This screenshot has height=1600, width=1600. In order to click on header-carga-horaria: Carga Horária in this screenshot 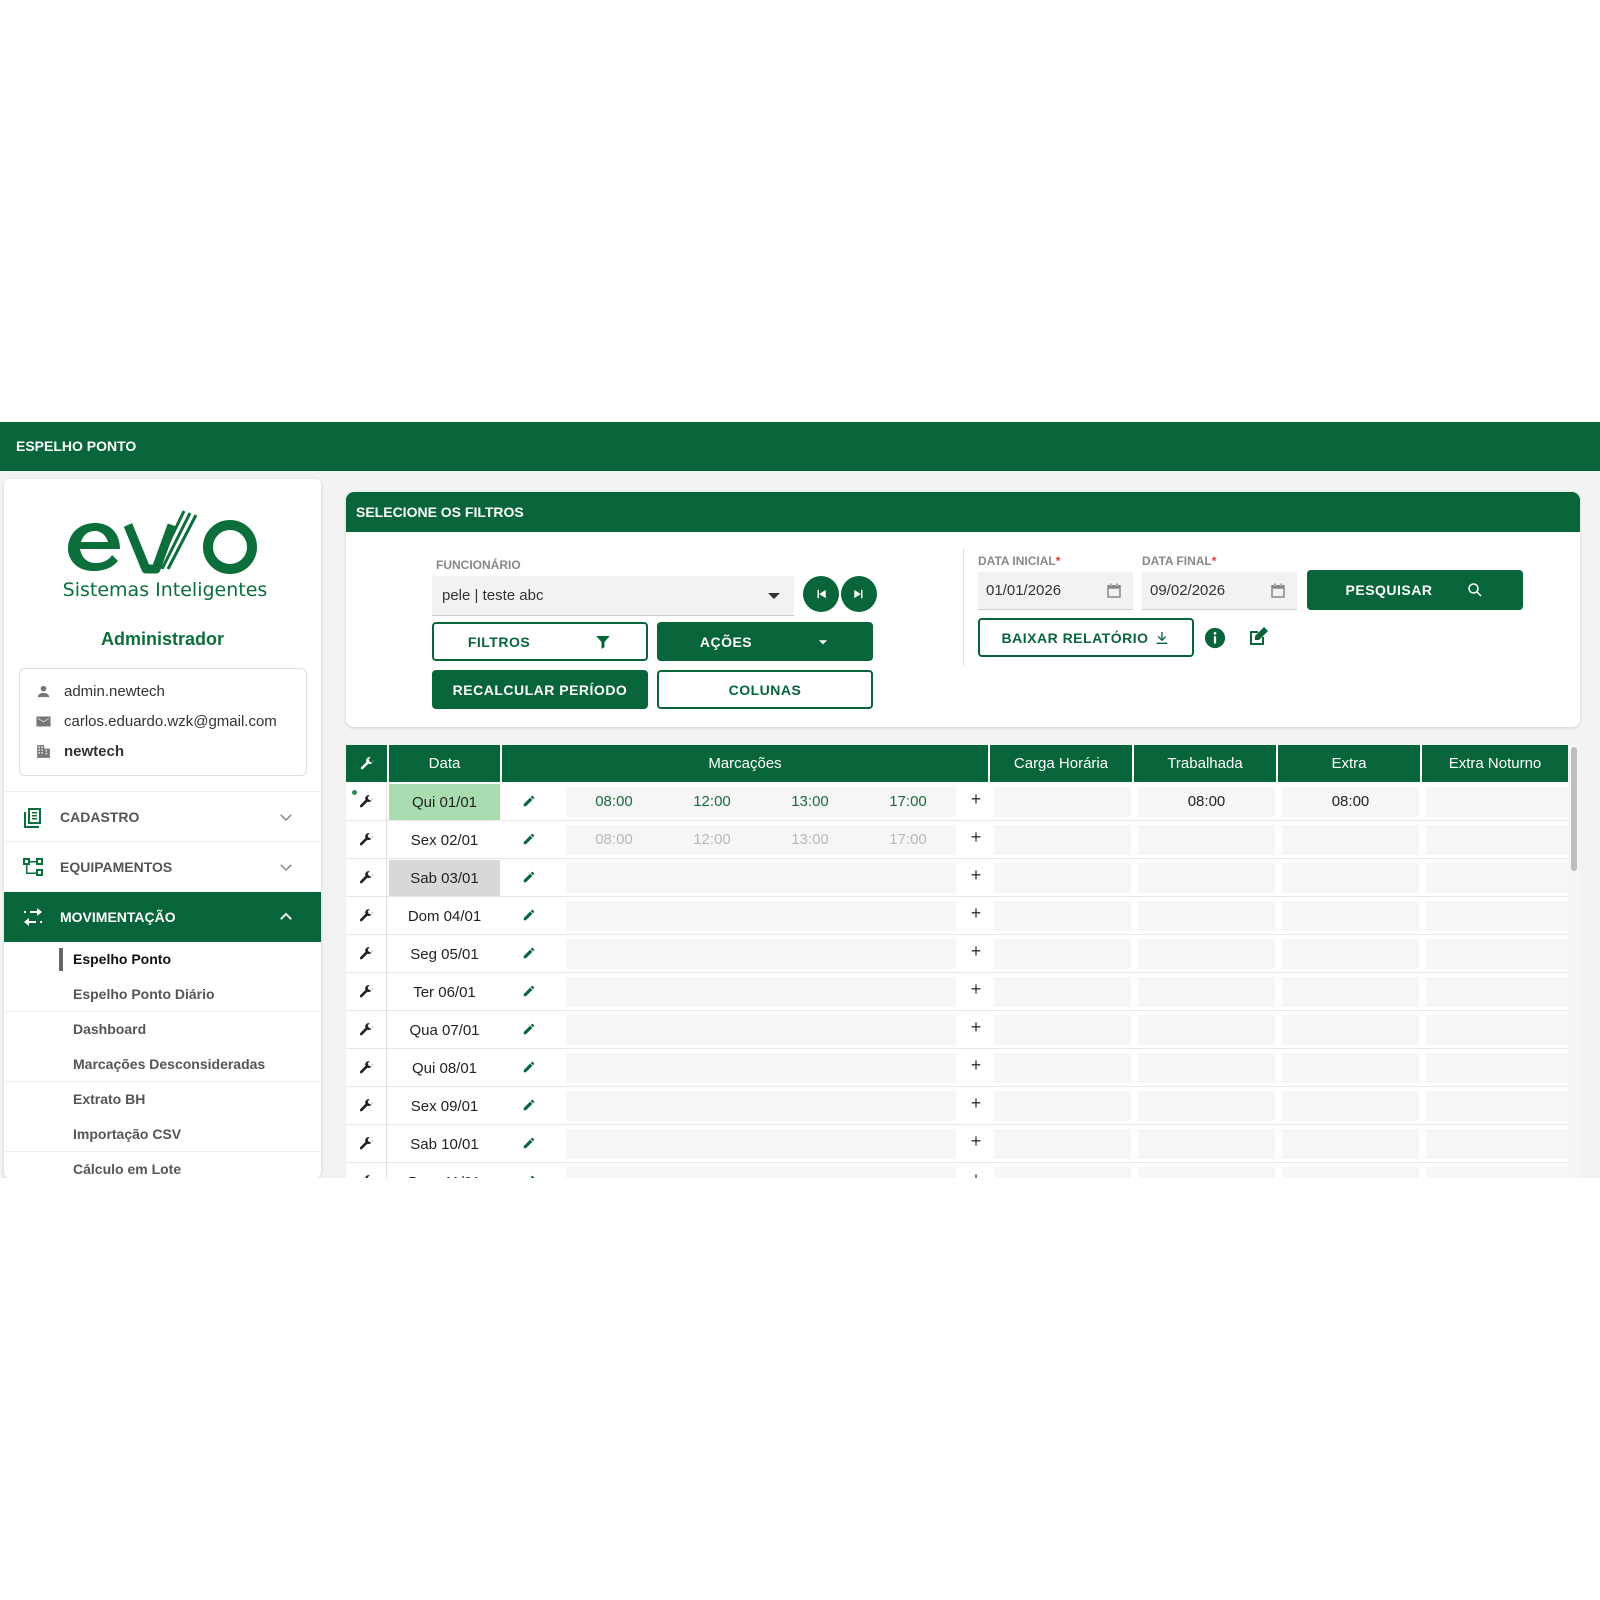, I will do `click(1061, 763)`.